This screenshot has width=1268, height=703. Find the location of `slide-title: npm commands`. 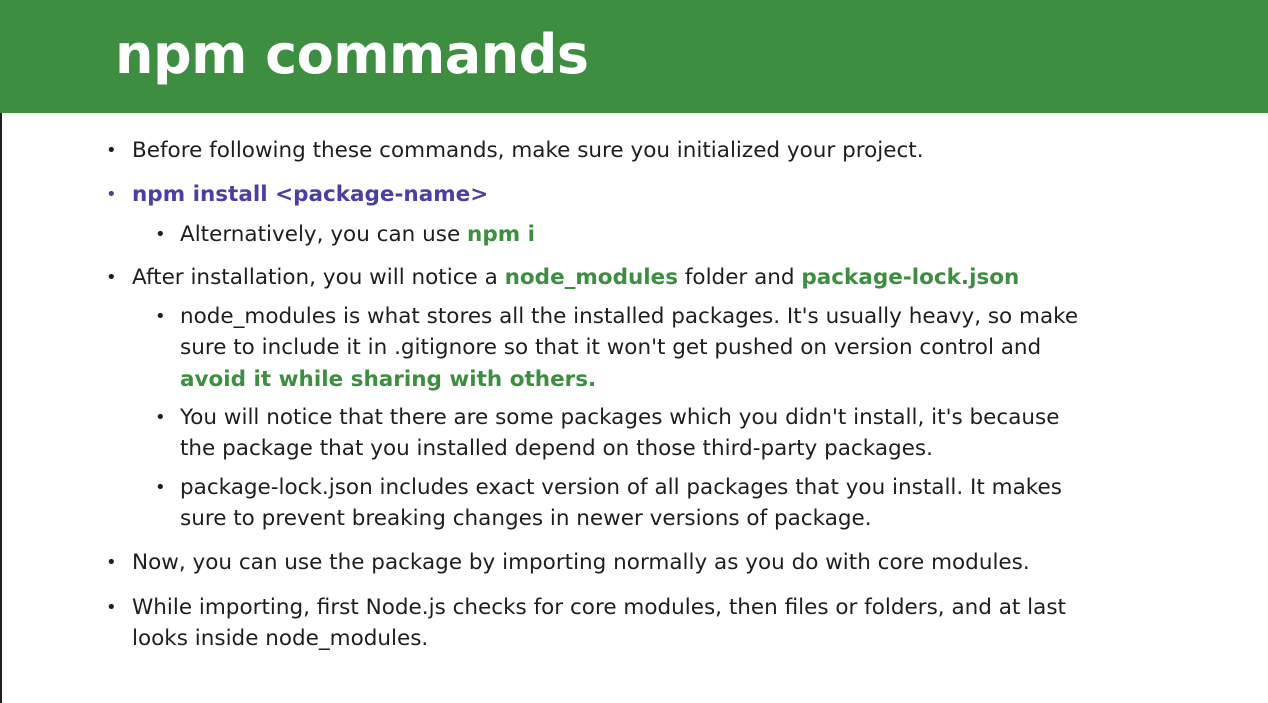

slide-title: npm commands is located at coordinates (352, 54).